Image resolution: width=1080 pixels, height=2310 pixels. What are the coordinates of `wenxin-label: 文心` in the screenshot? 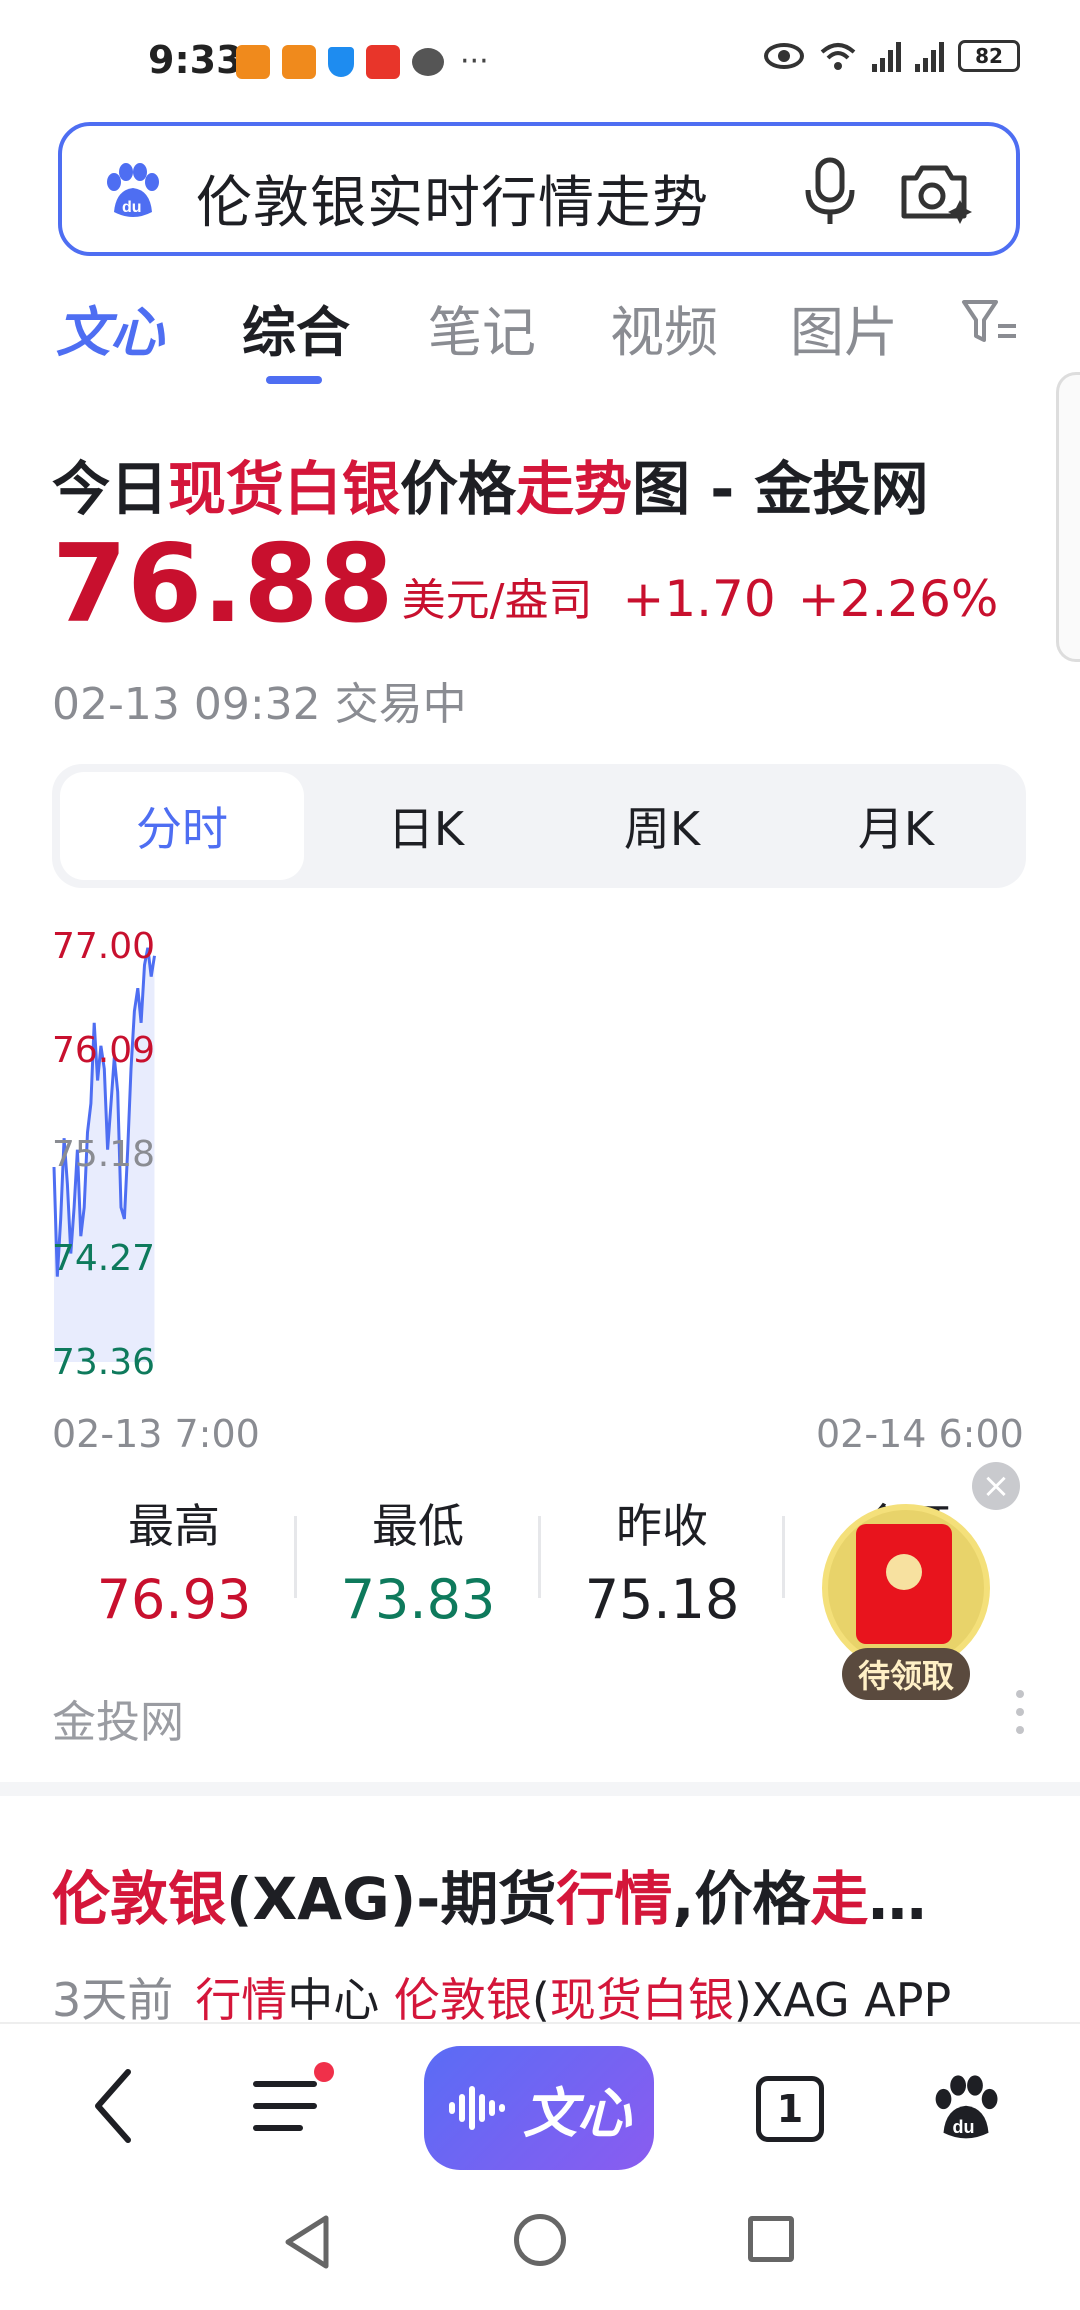 It's located at (577, 2113).